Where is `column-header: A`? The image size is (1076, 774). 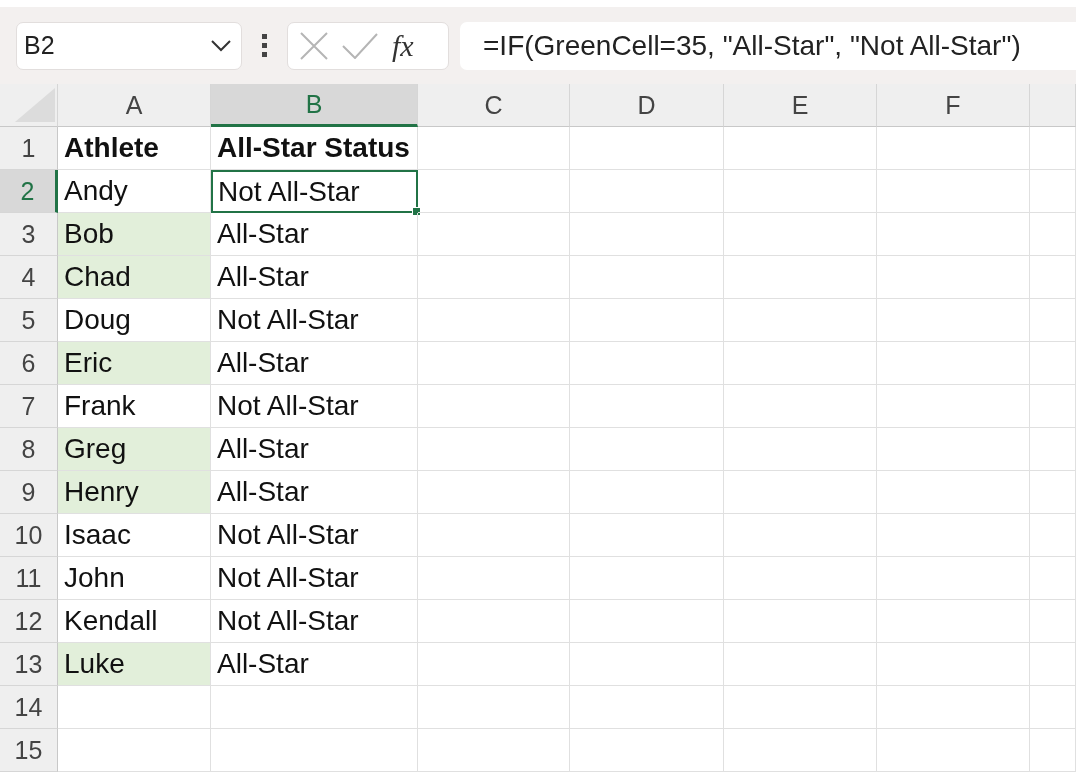
column-header: A is located at coordinates (134, 105).